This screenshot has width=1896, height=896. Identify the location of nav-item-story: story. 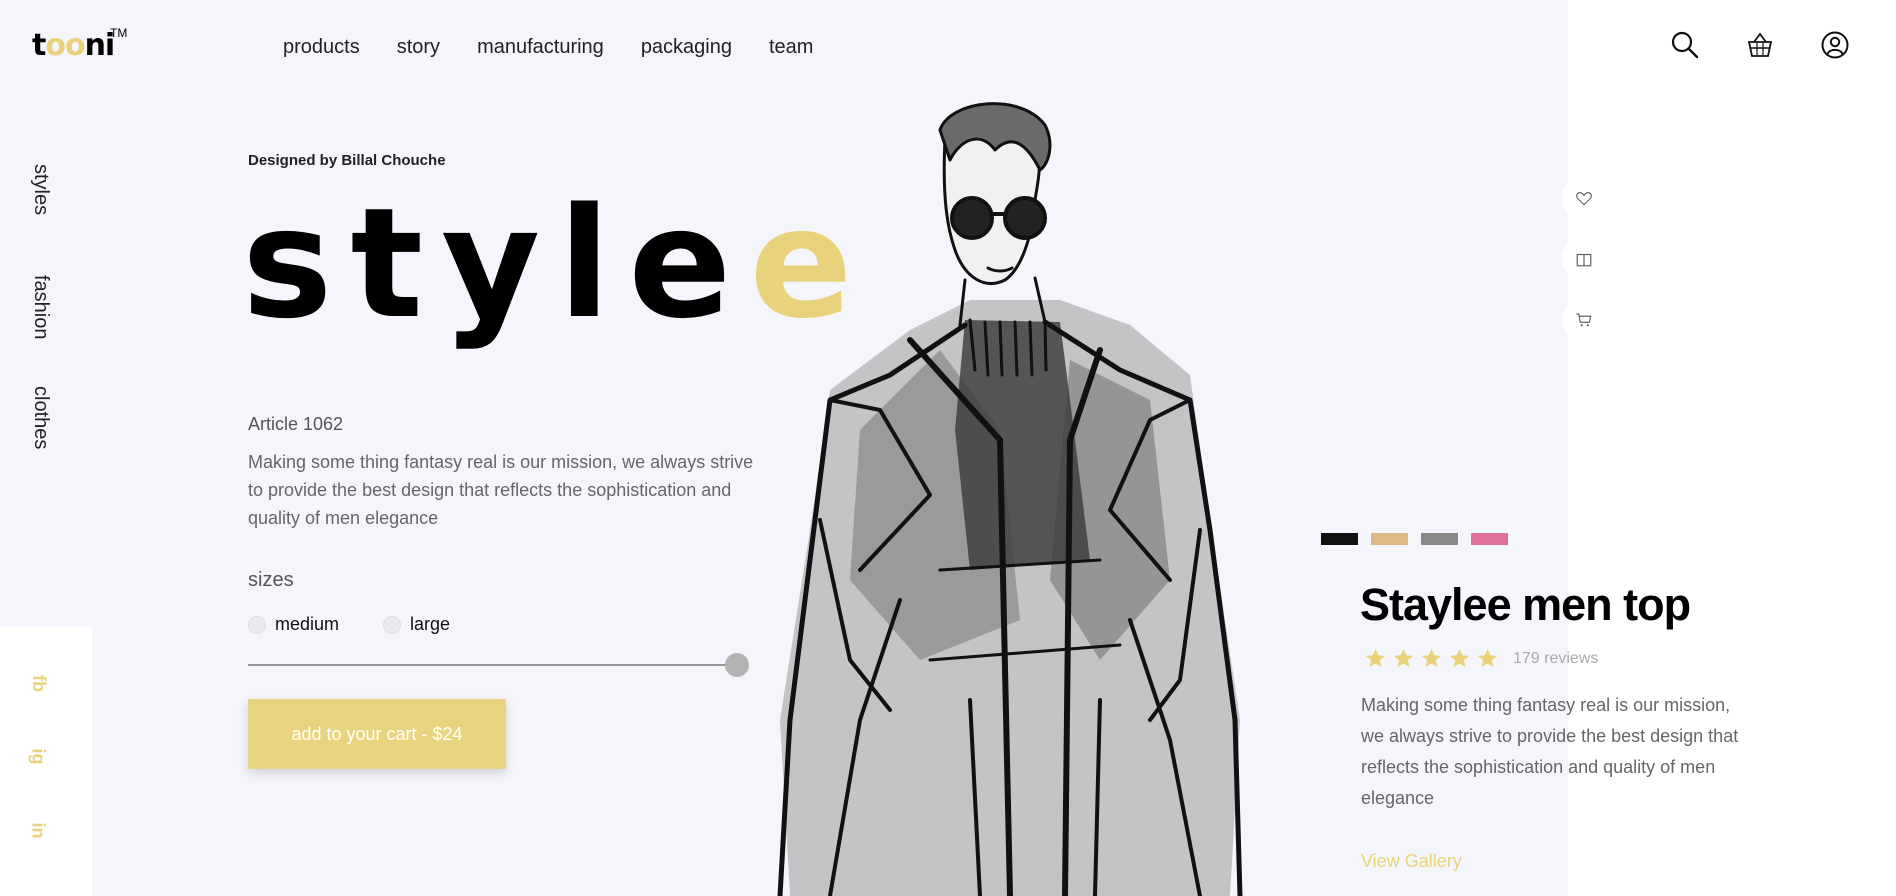
(418, 47).